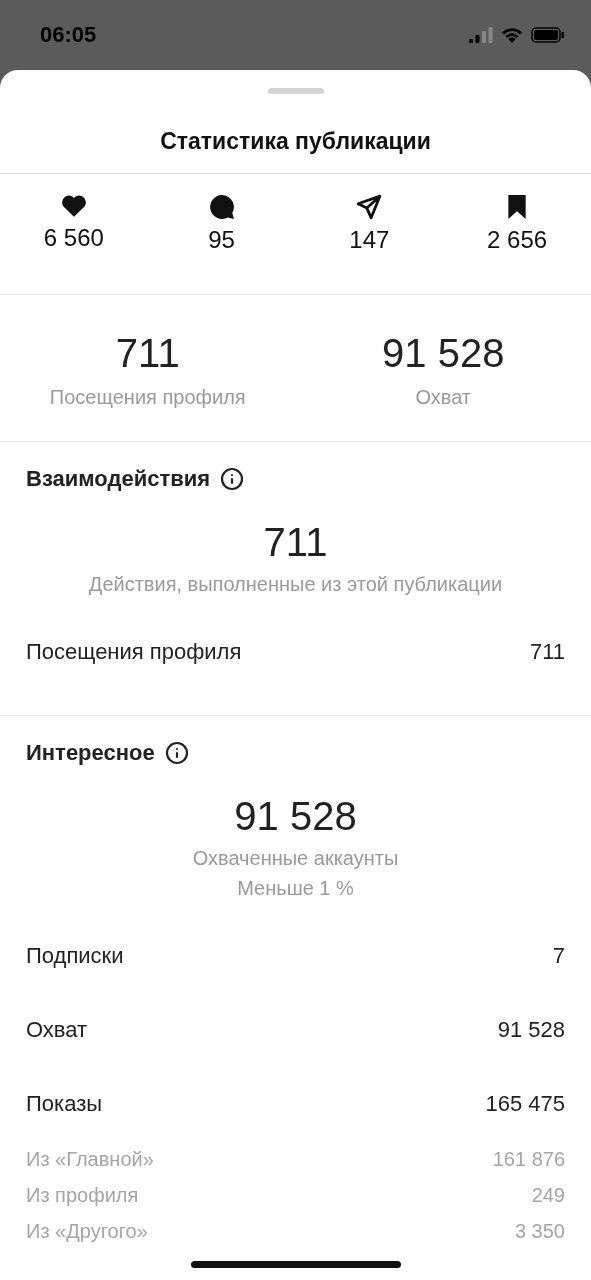 Image resolution: width=591 pixels, height=1280 pixels. What do you see at coordinates (295, 858) in the screenshot?
I see `total-caption: Охваченные аккаунты` at bounding box center [295, 858].